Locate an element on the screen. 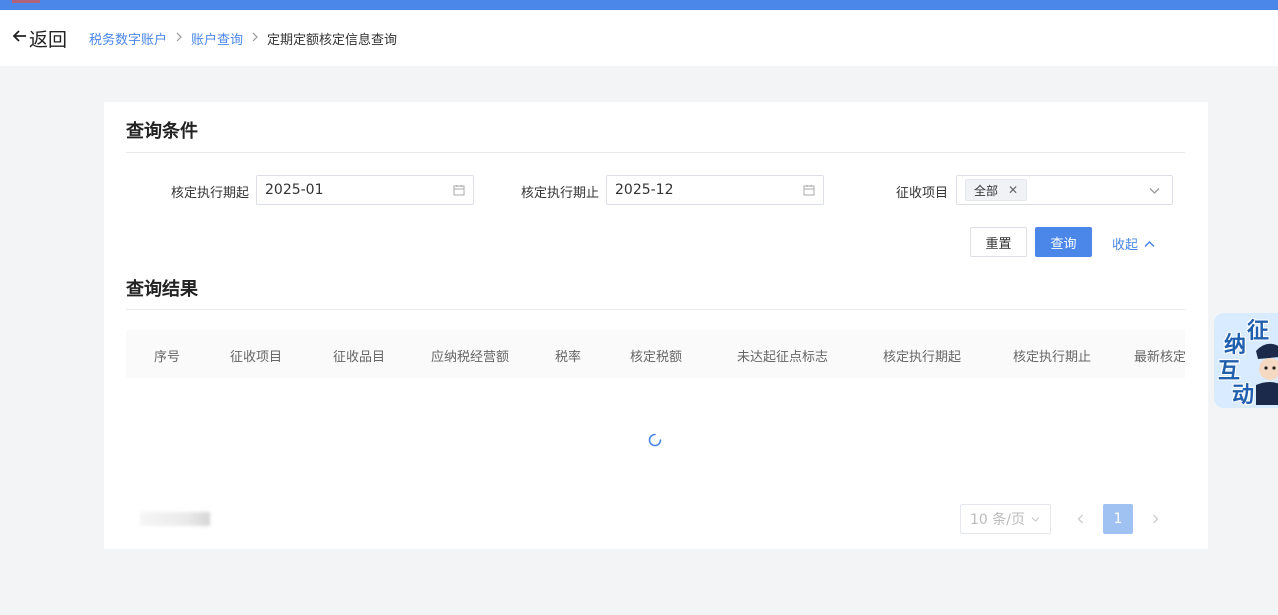  end-period-label: 核定执行期止 is located at coordinates (560, 193).